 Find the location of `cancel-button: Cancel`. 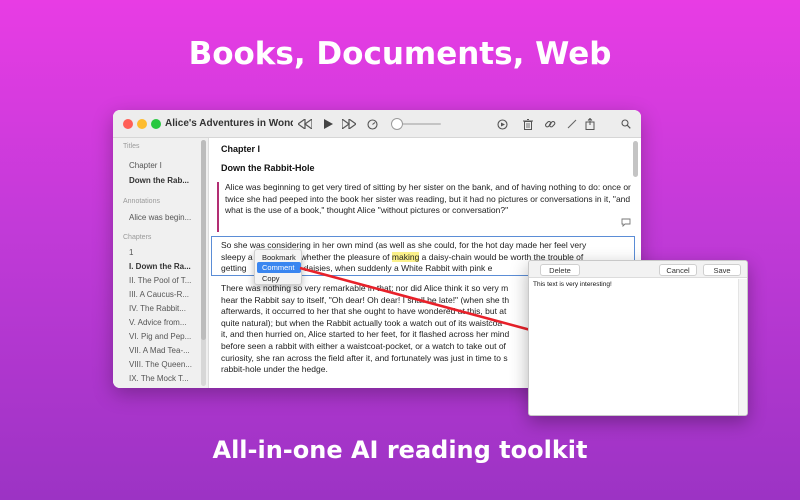

cancel-button: Cancel is located at coordinates (678, 270).